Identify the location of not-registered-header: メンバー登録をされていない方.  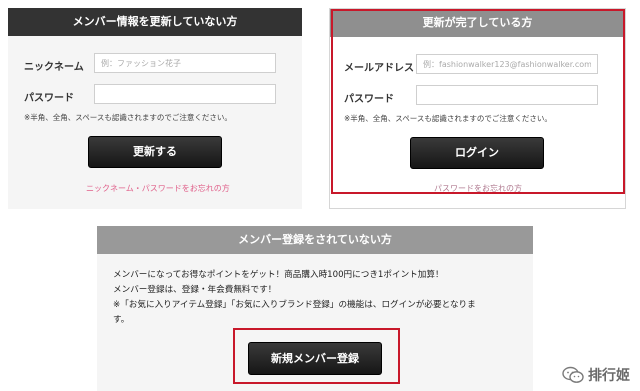
(315, 240).